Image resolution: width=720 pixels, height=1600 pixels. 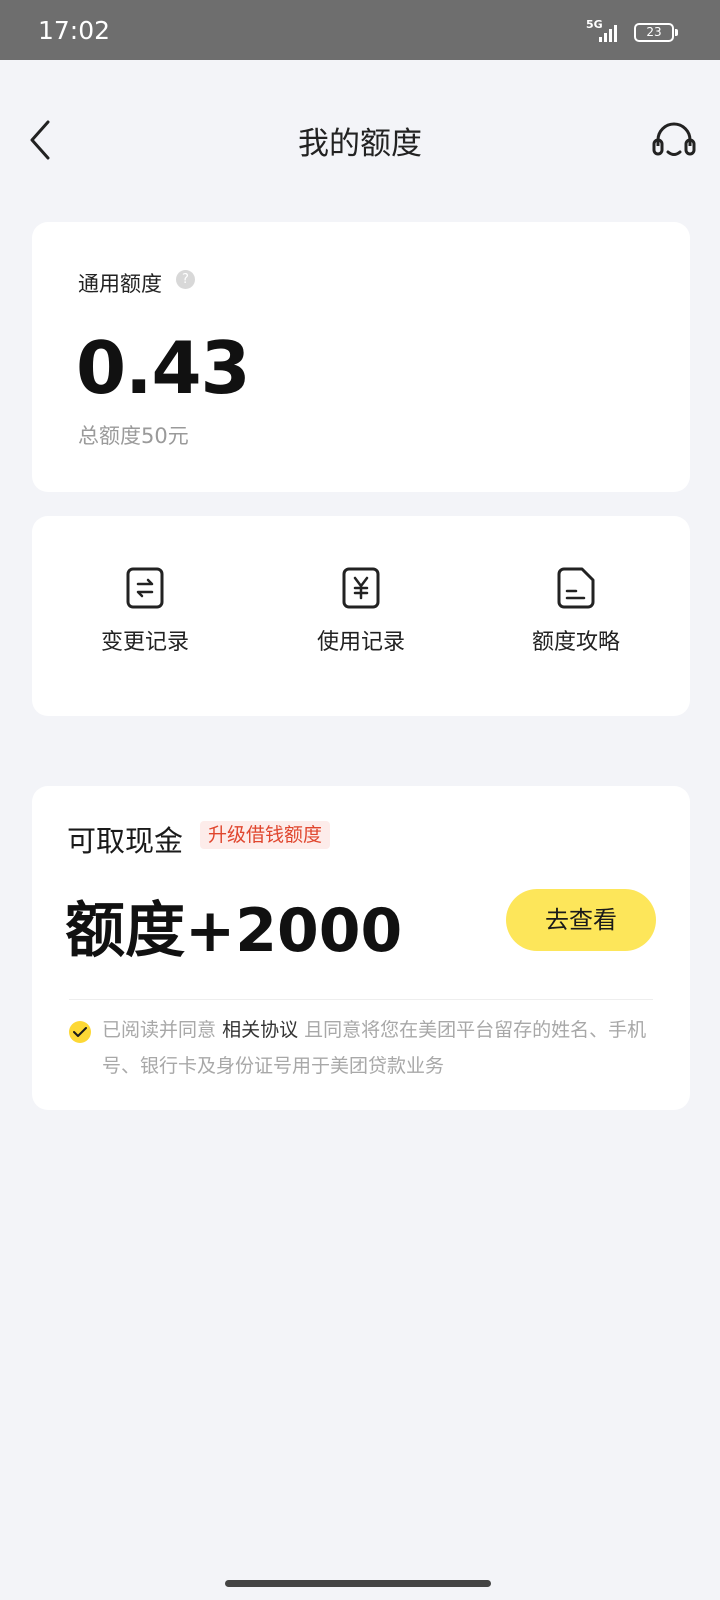 What do you see at coordinates (606, 31) in the screenshot?
I see `signal-icon: 5G` at bounding box center [606, 31].